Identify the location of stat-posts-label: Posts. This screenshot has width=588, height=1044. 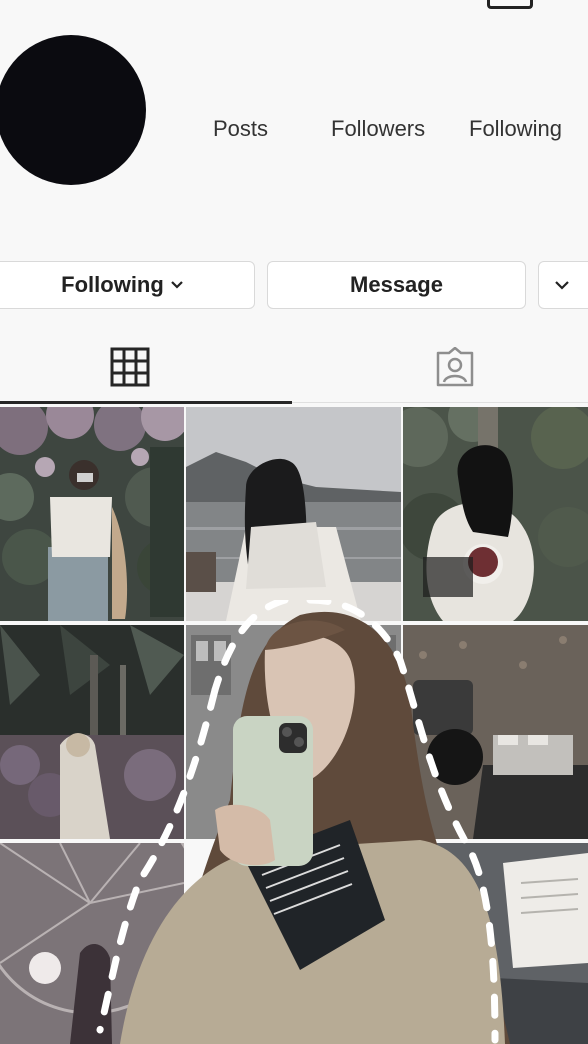
(240, 129).